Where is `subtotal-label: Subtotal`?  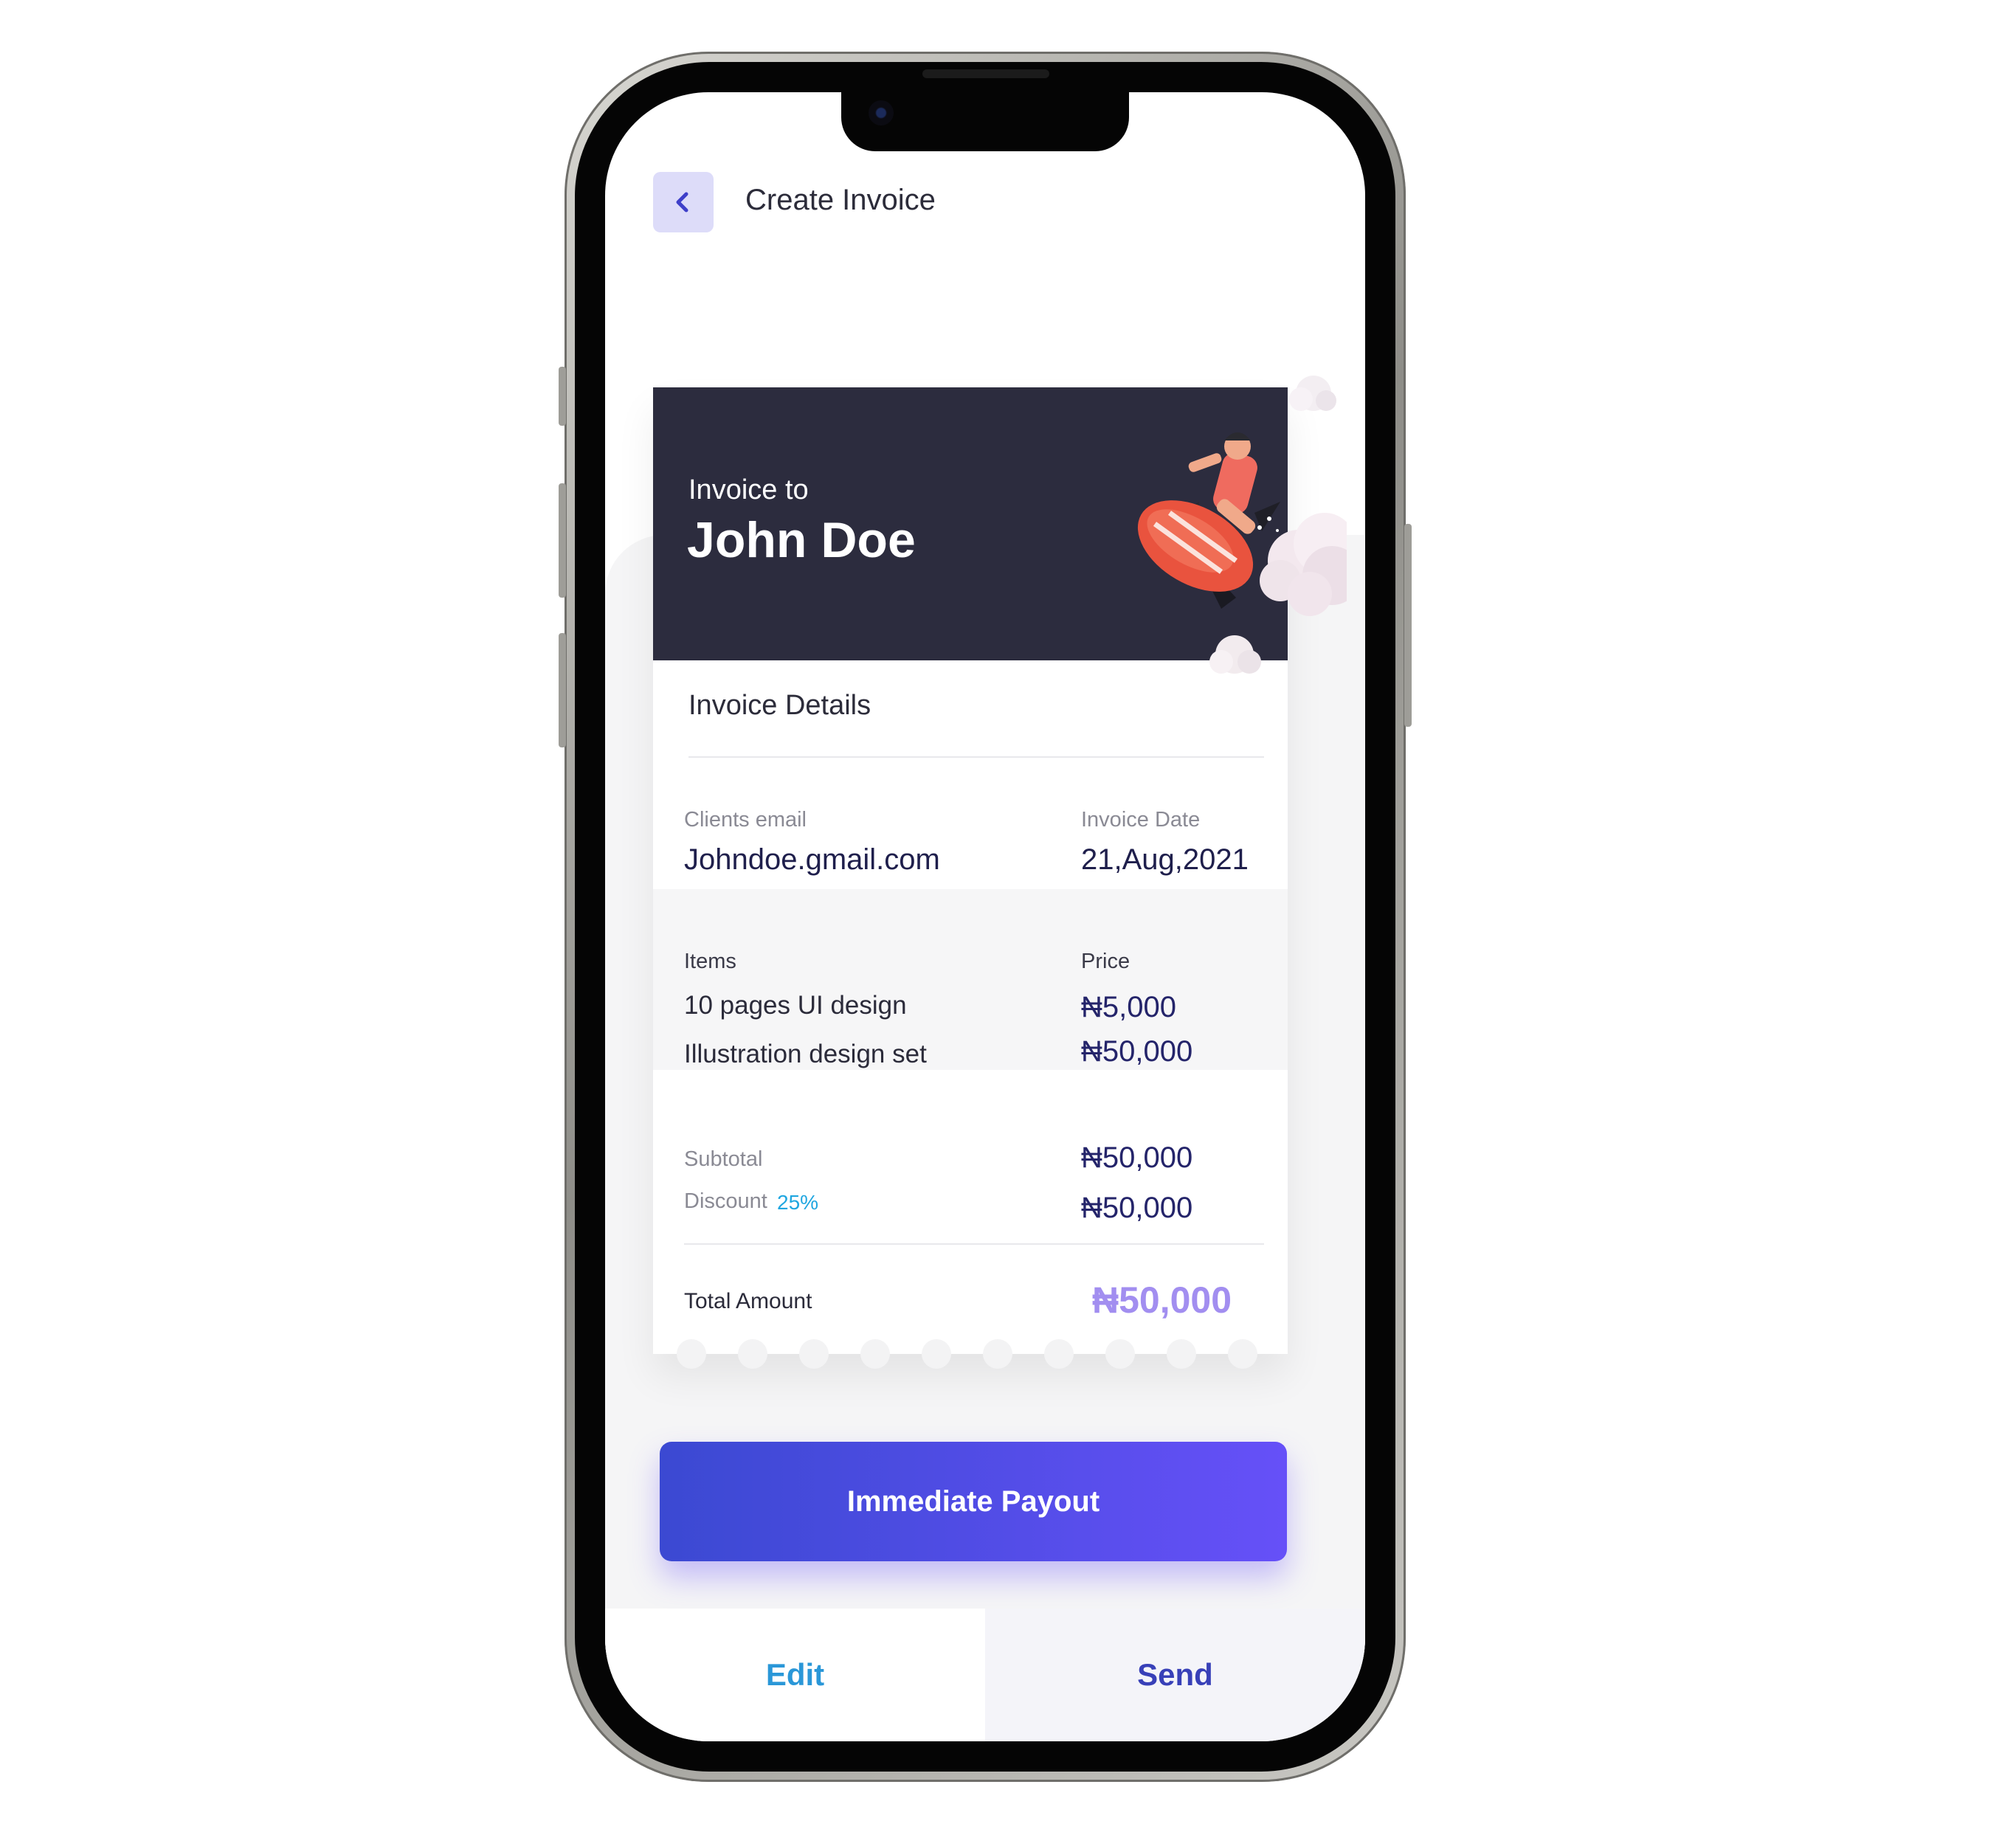 subtotal-label: Subtotal is located at coordinates (724, 1159).